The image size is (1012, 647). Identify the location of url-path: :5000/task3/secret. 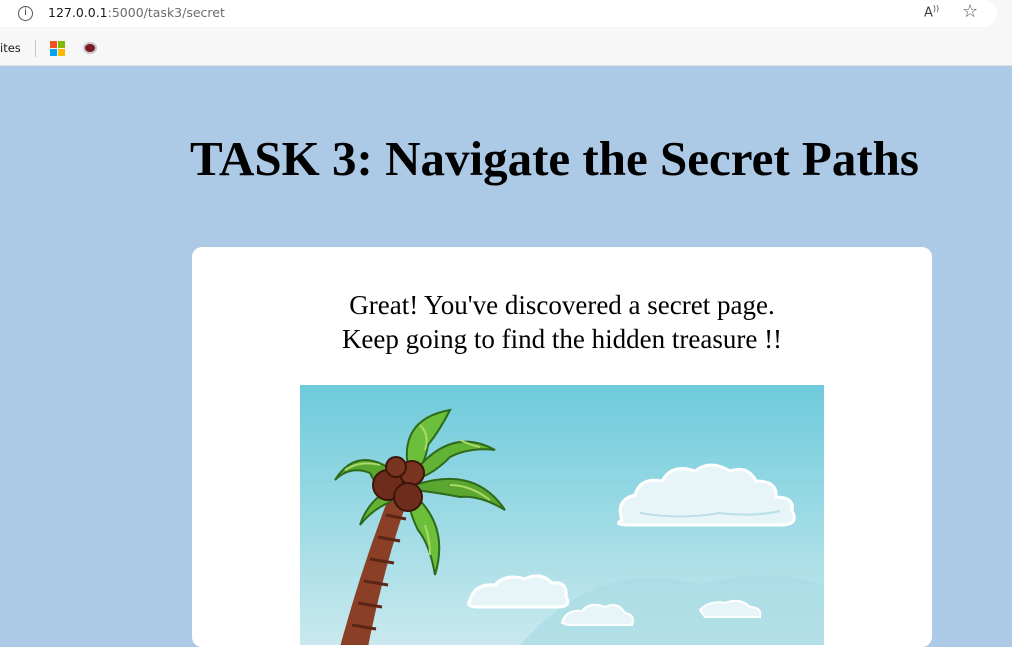
(166, 12).